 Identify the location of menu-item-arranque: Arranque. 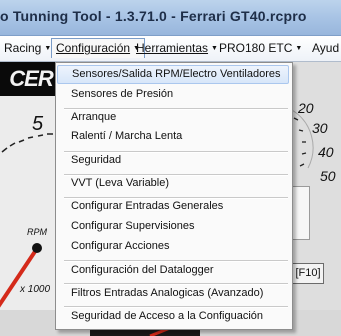
(173, 117).